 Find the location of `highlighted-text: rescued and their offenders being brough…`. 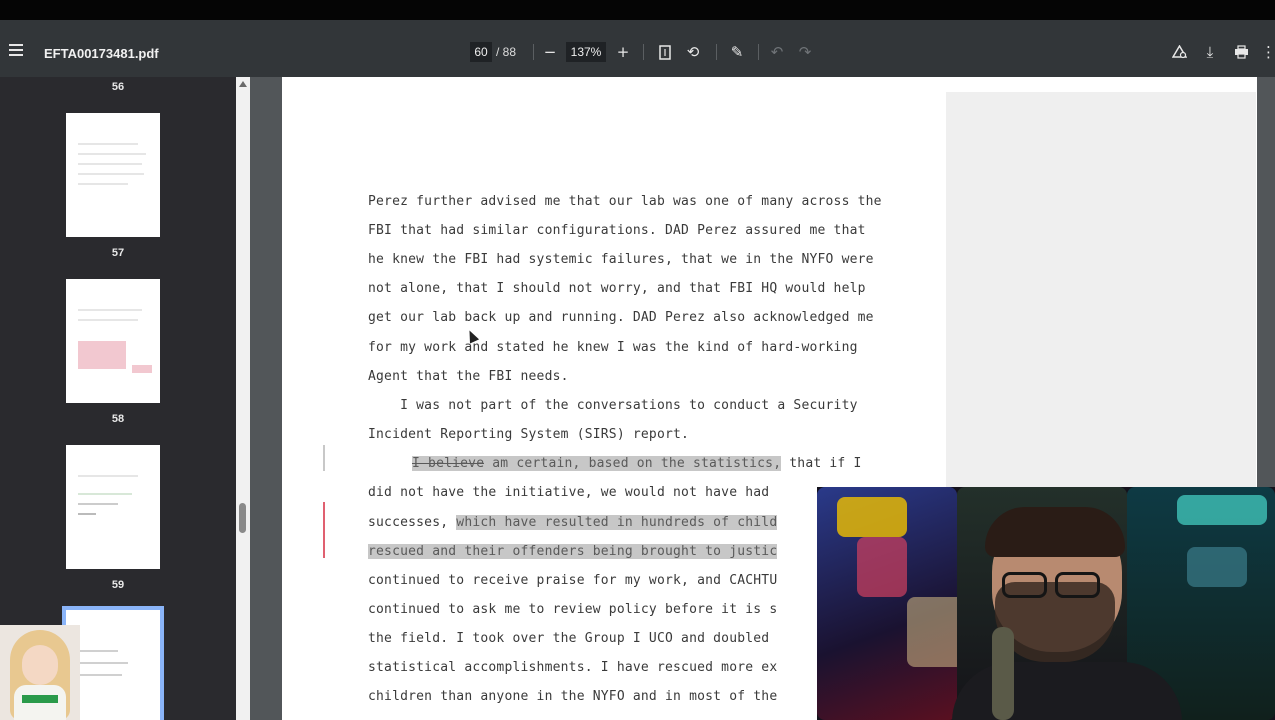

highlighted-text: rescued and their offenders being brough… is located at coordinates (573, 551).